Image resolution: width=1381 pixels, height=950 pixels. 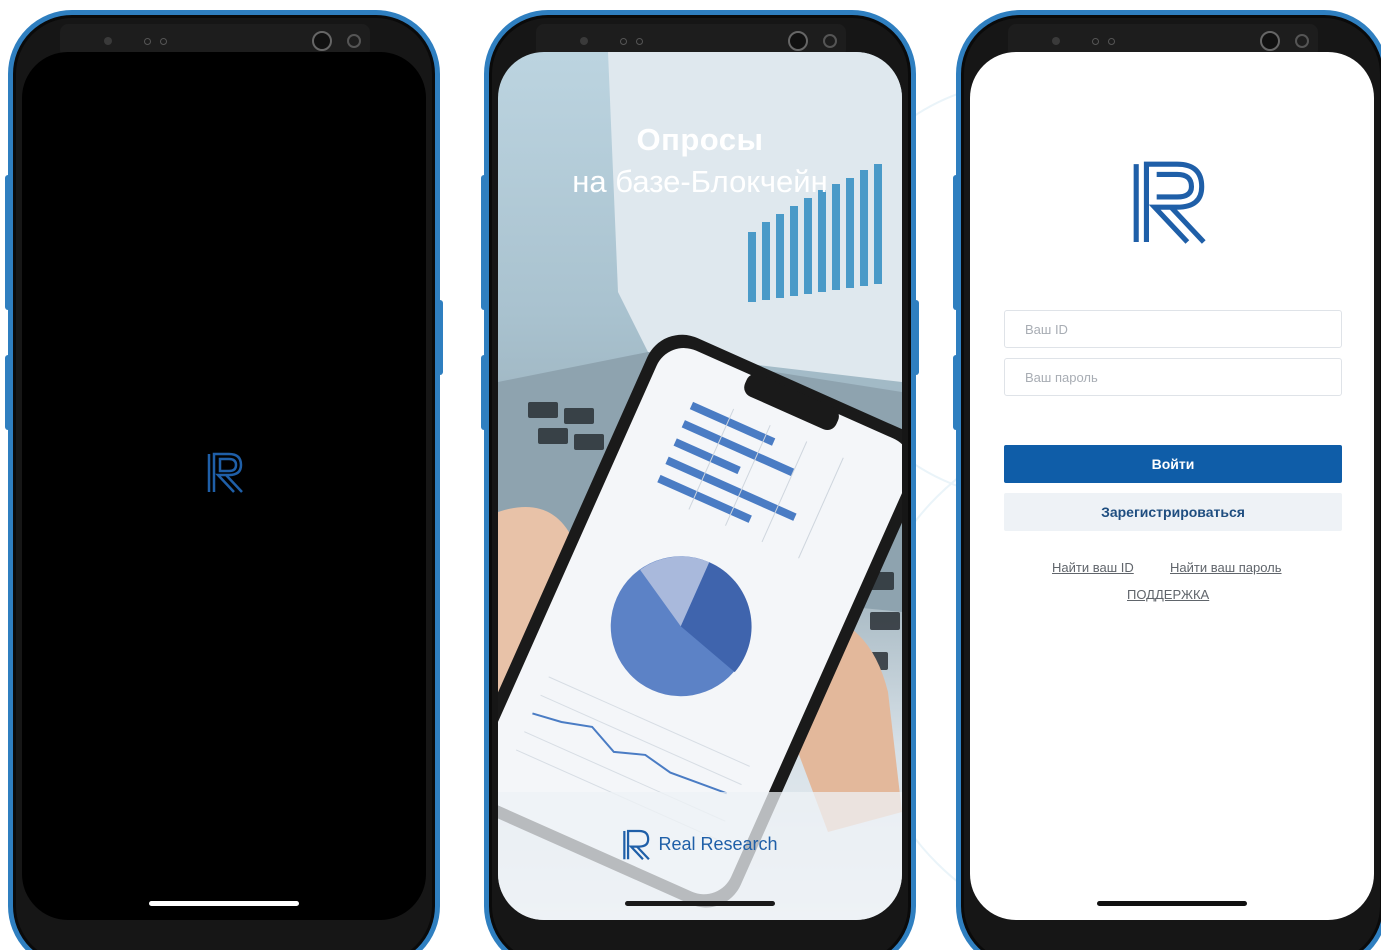 I want to click on find-password-link: Найти ваш пароль, so click(x=1226, y=567).